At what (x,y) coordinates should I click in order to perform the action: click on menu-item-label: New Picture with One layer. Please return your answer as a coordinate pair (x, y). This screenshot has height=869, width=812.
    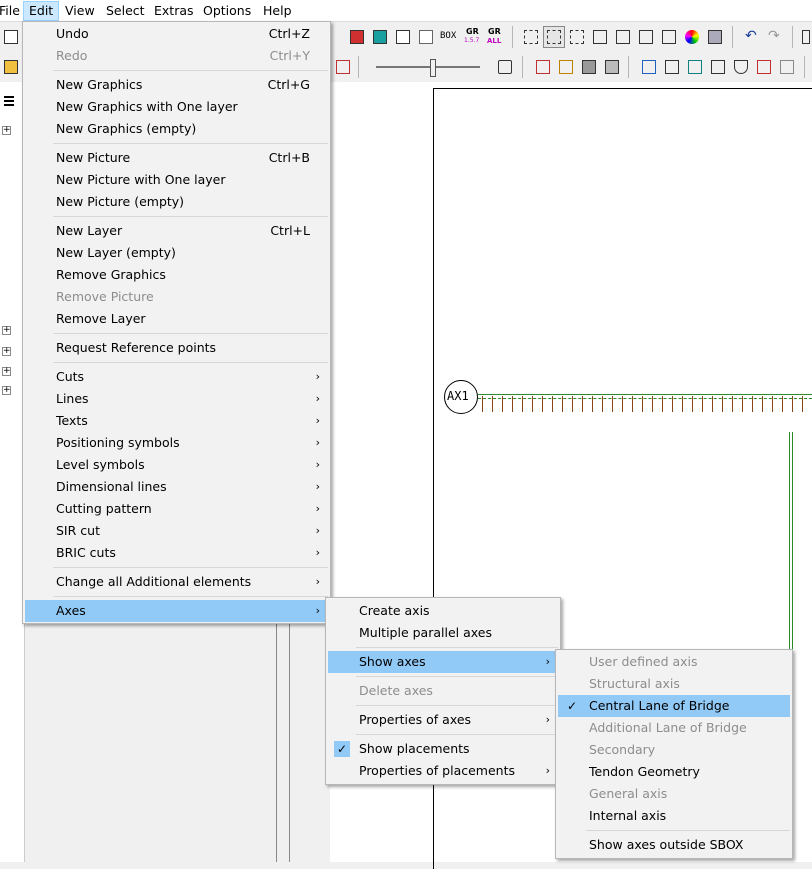
    Looking at the image, I should click on (141, 179).